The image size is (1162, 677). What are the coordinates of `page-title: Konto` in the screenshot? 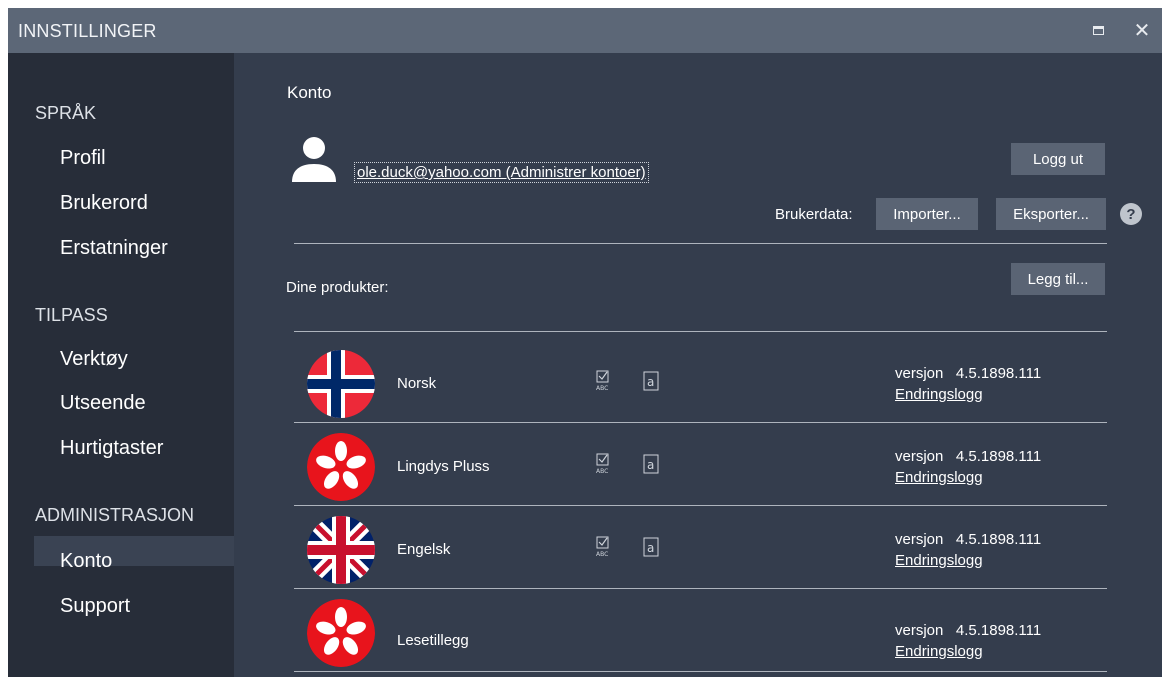 It's located at (309, 92).